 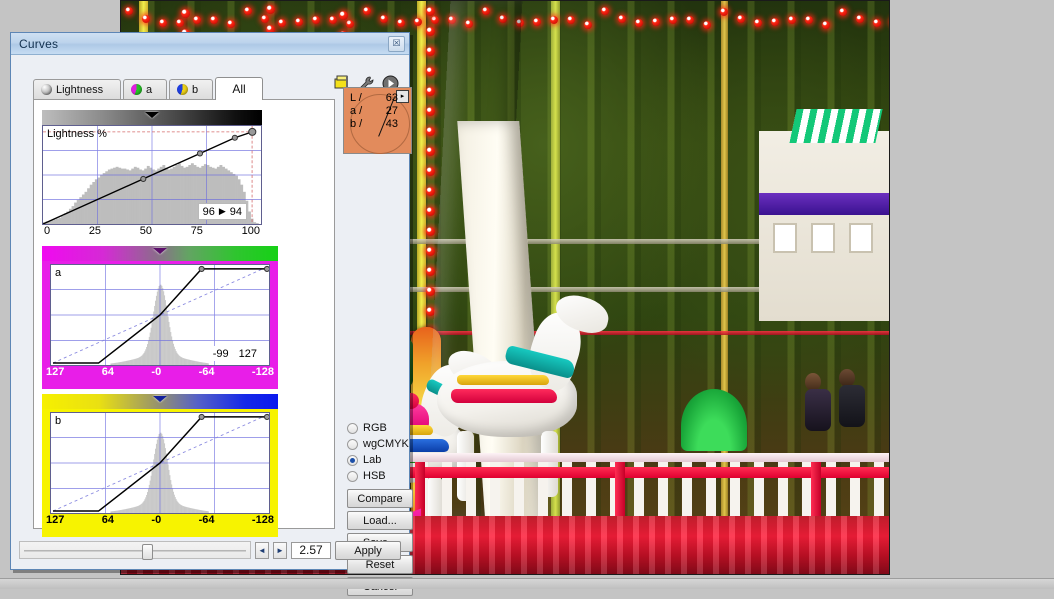 I want to click on axis-tick: 100, so click(x=250, y=231).